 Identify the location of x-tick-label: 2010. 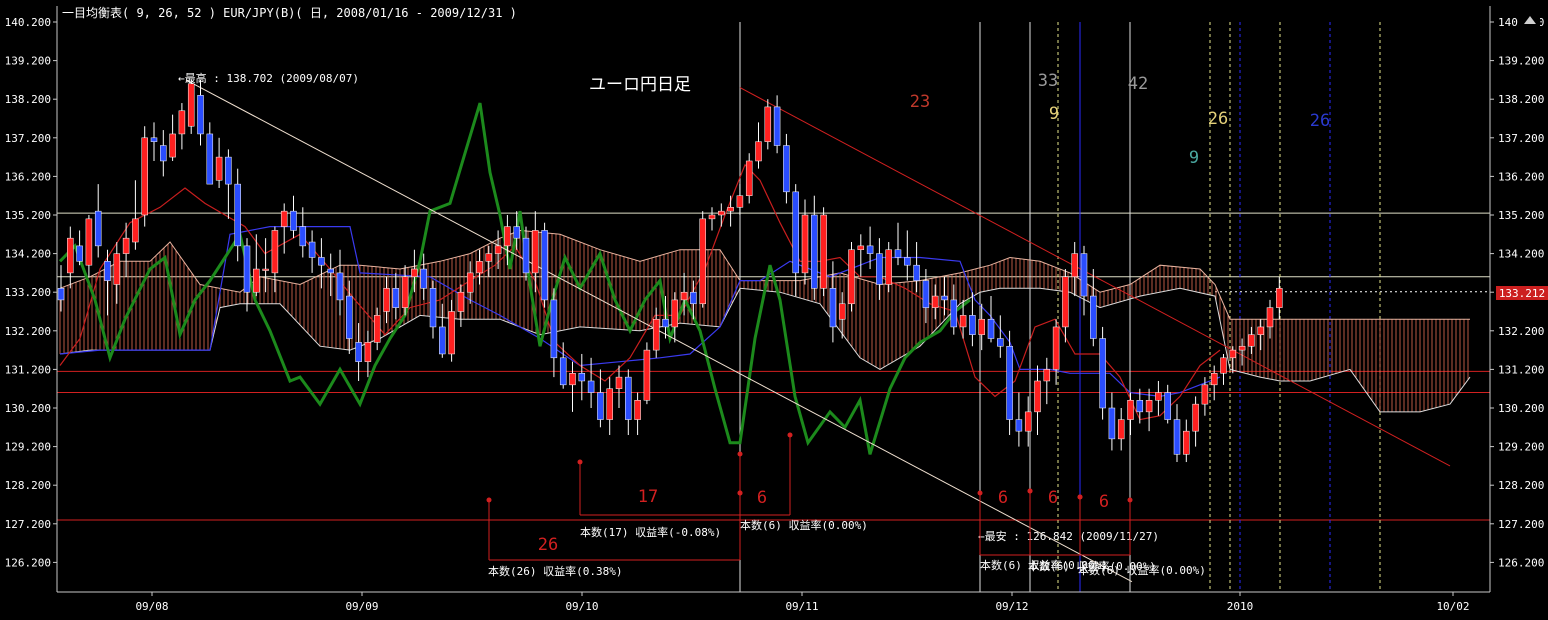
(1240, 606).